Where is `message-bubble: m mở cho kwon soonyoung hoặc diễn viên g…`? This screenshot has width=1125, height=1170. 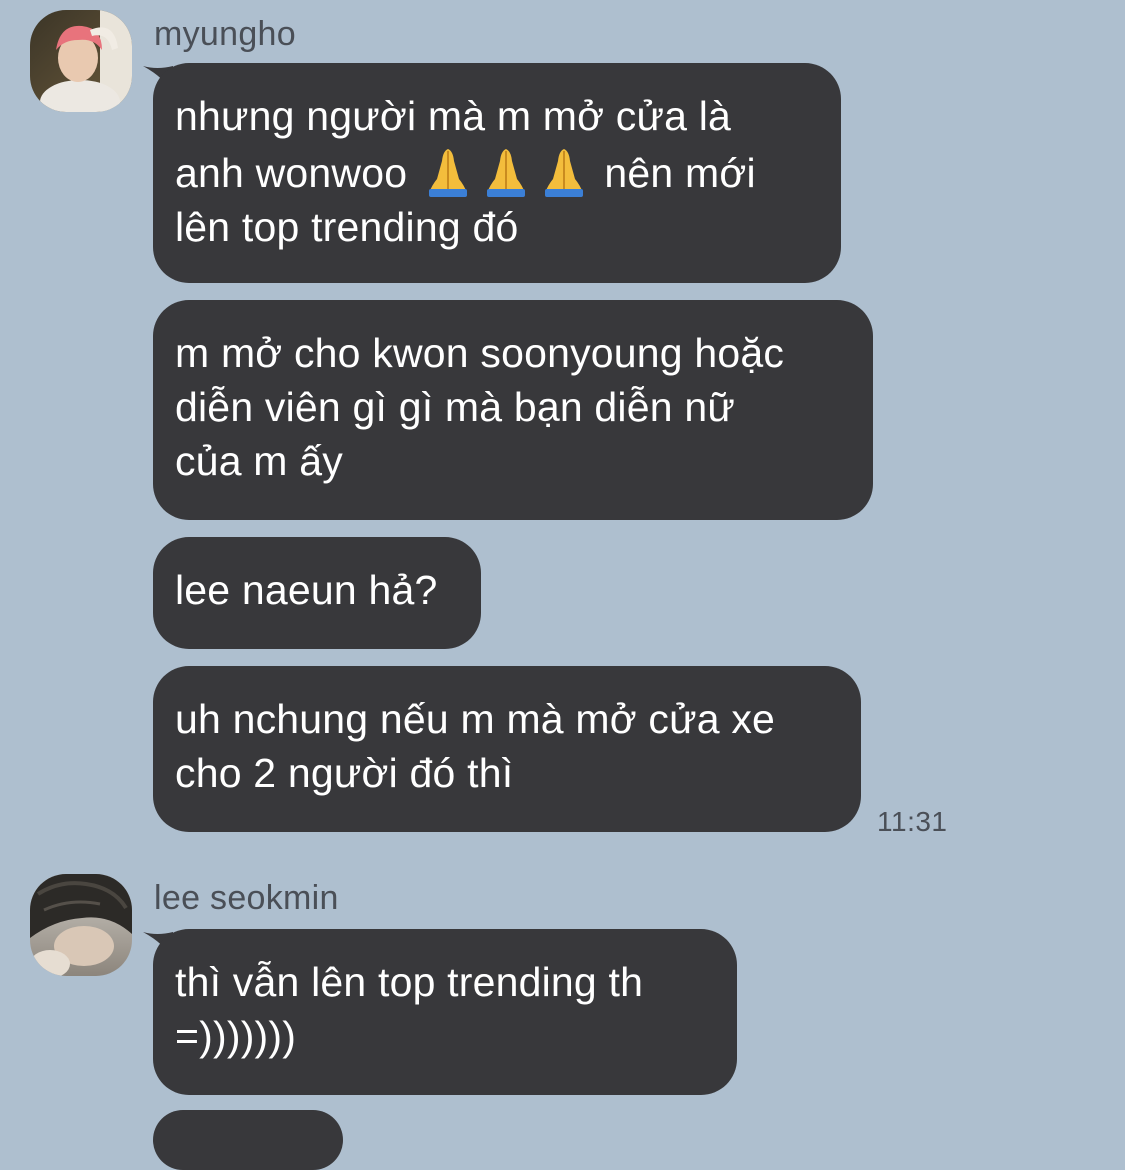 message-bubble: m mở cho kwon soonyoung hoặc diễn viên g… is located at coordinates (513, 410).